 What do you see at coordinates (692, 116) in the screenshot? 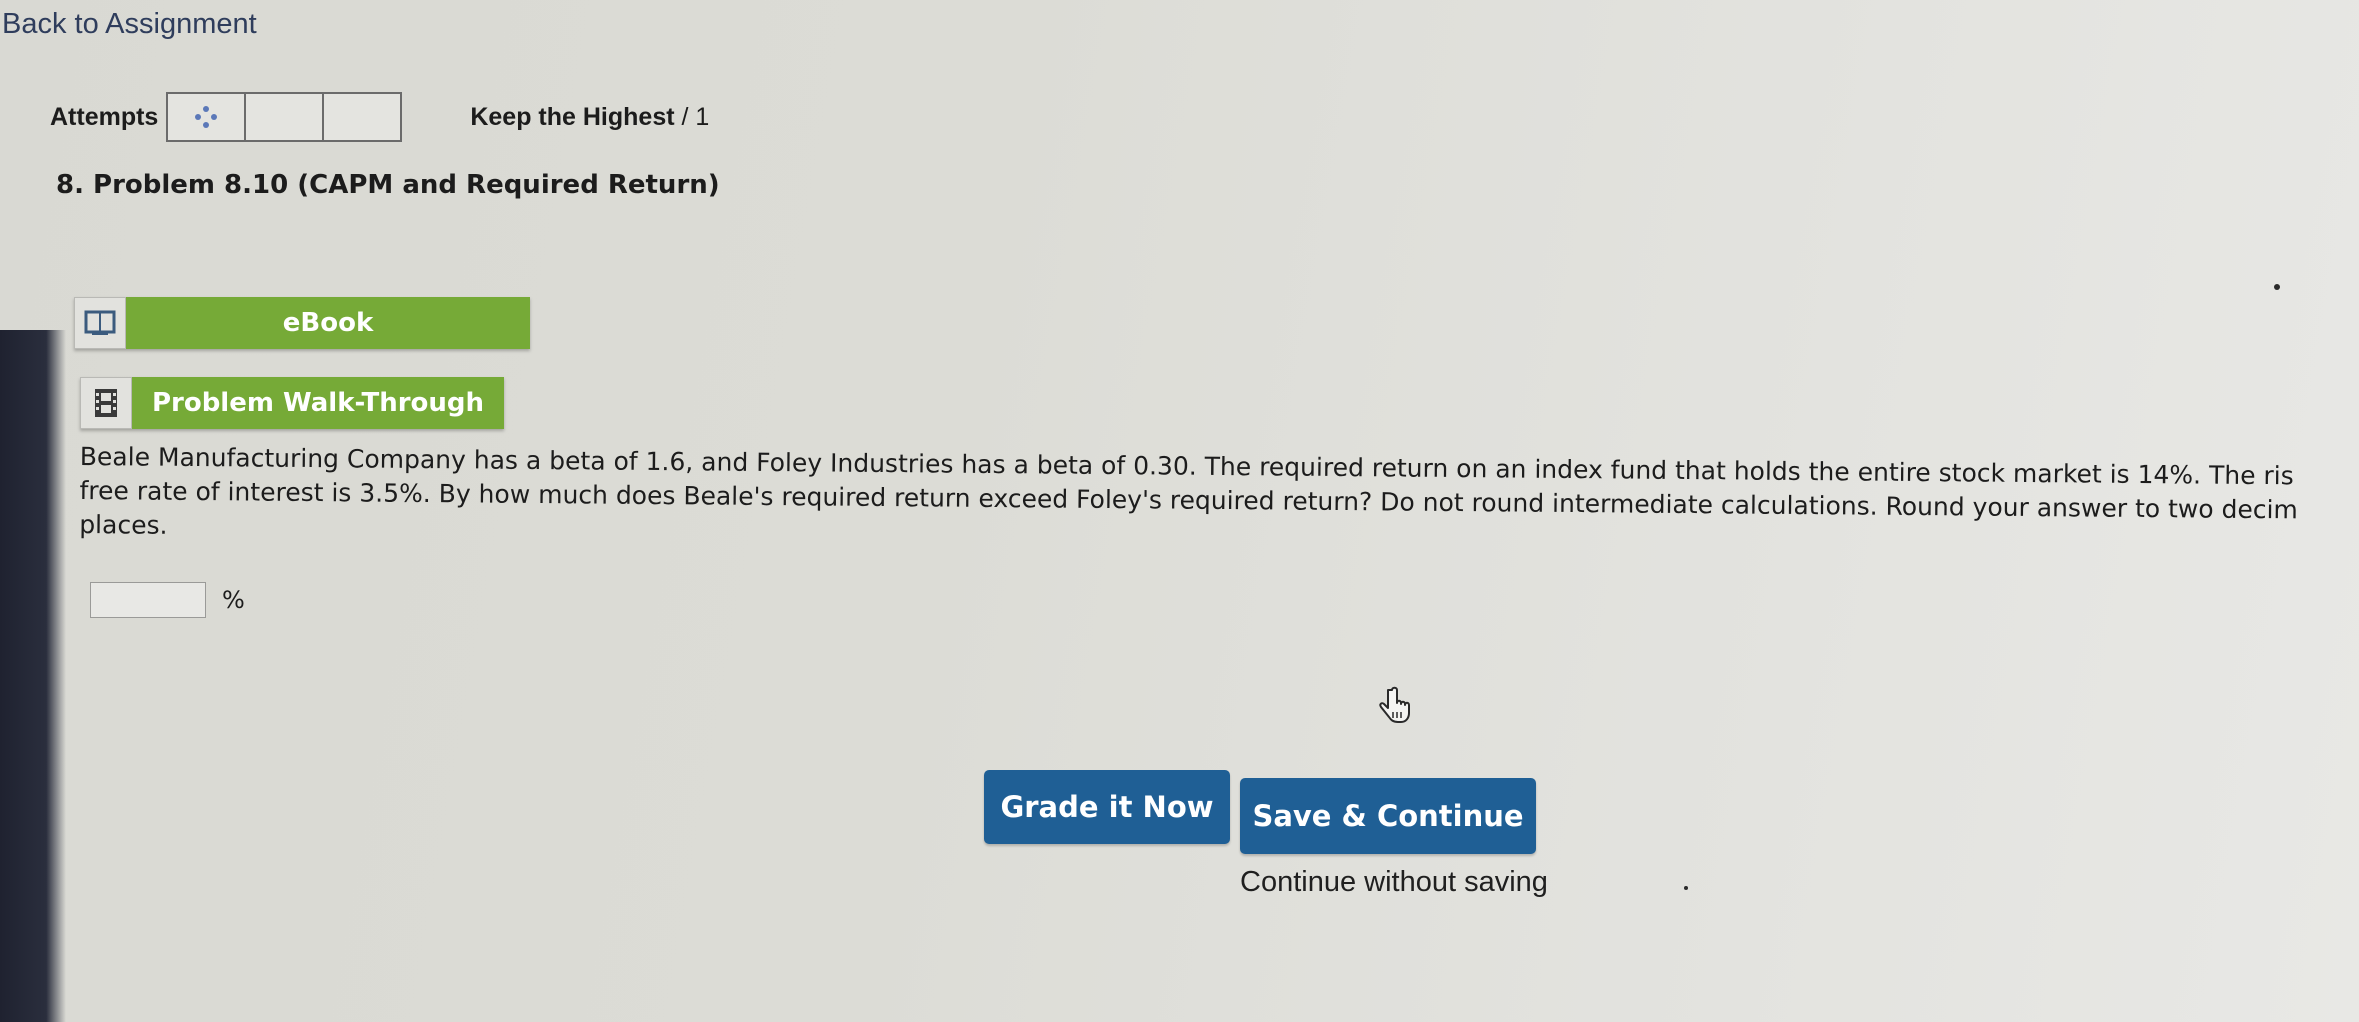
I see `attempts-total: / 1` at bounding box center [692, 116].